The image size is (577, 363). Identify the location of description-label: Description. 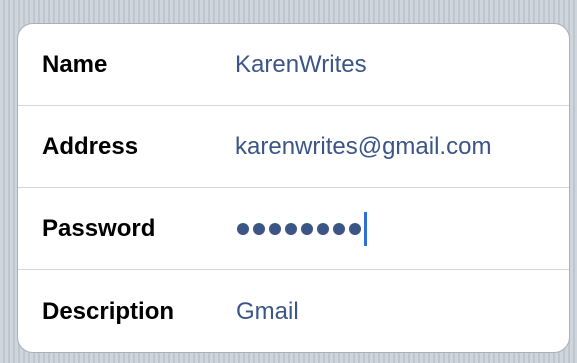
(108, 311).